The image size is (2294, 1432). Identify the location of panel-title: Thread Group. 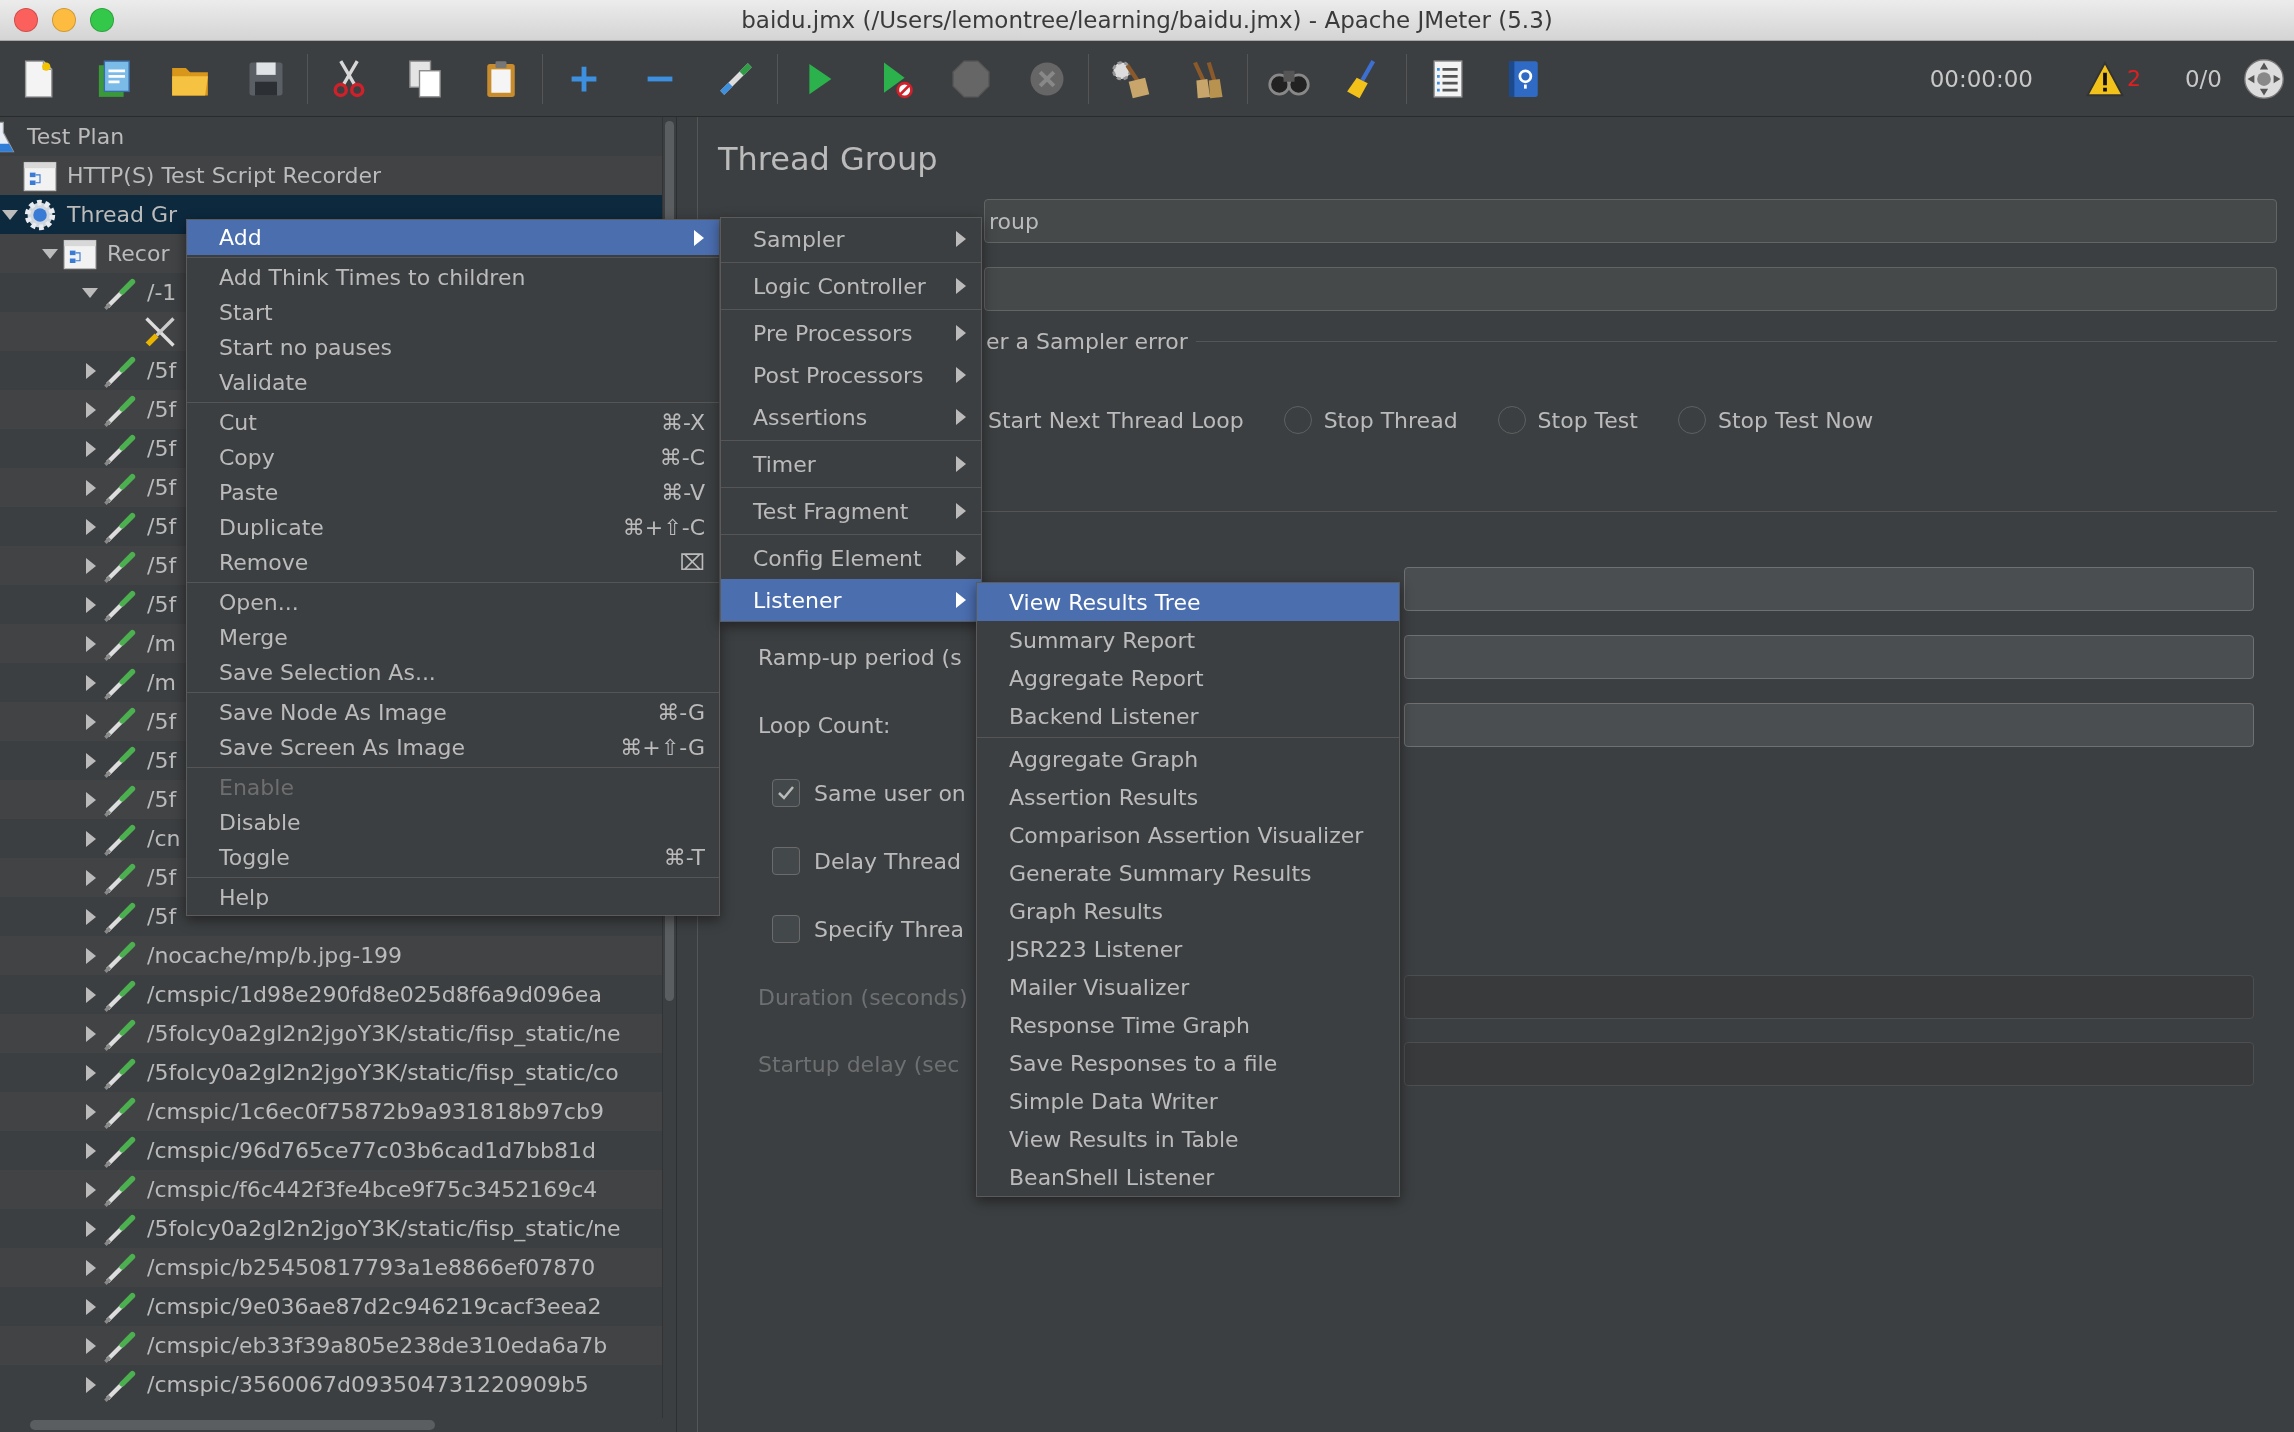
(828, 159).